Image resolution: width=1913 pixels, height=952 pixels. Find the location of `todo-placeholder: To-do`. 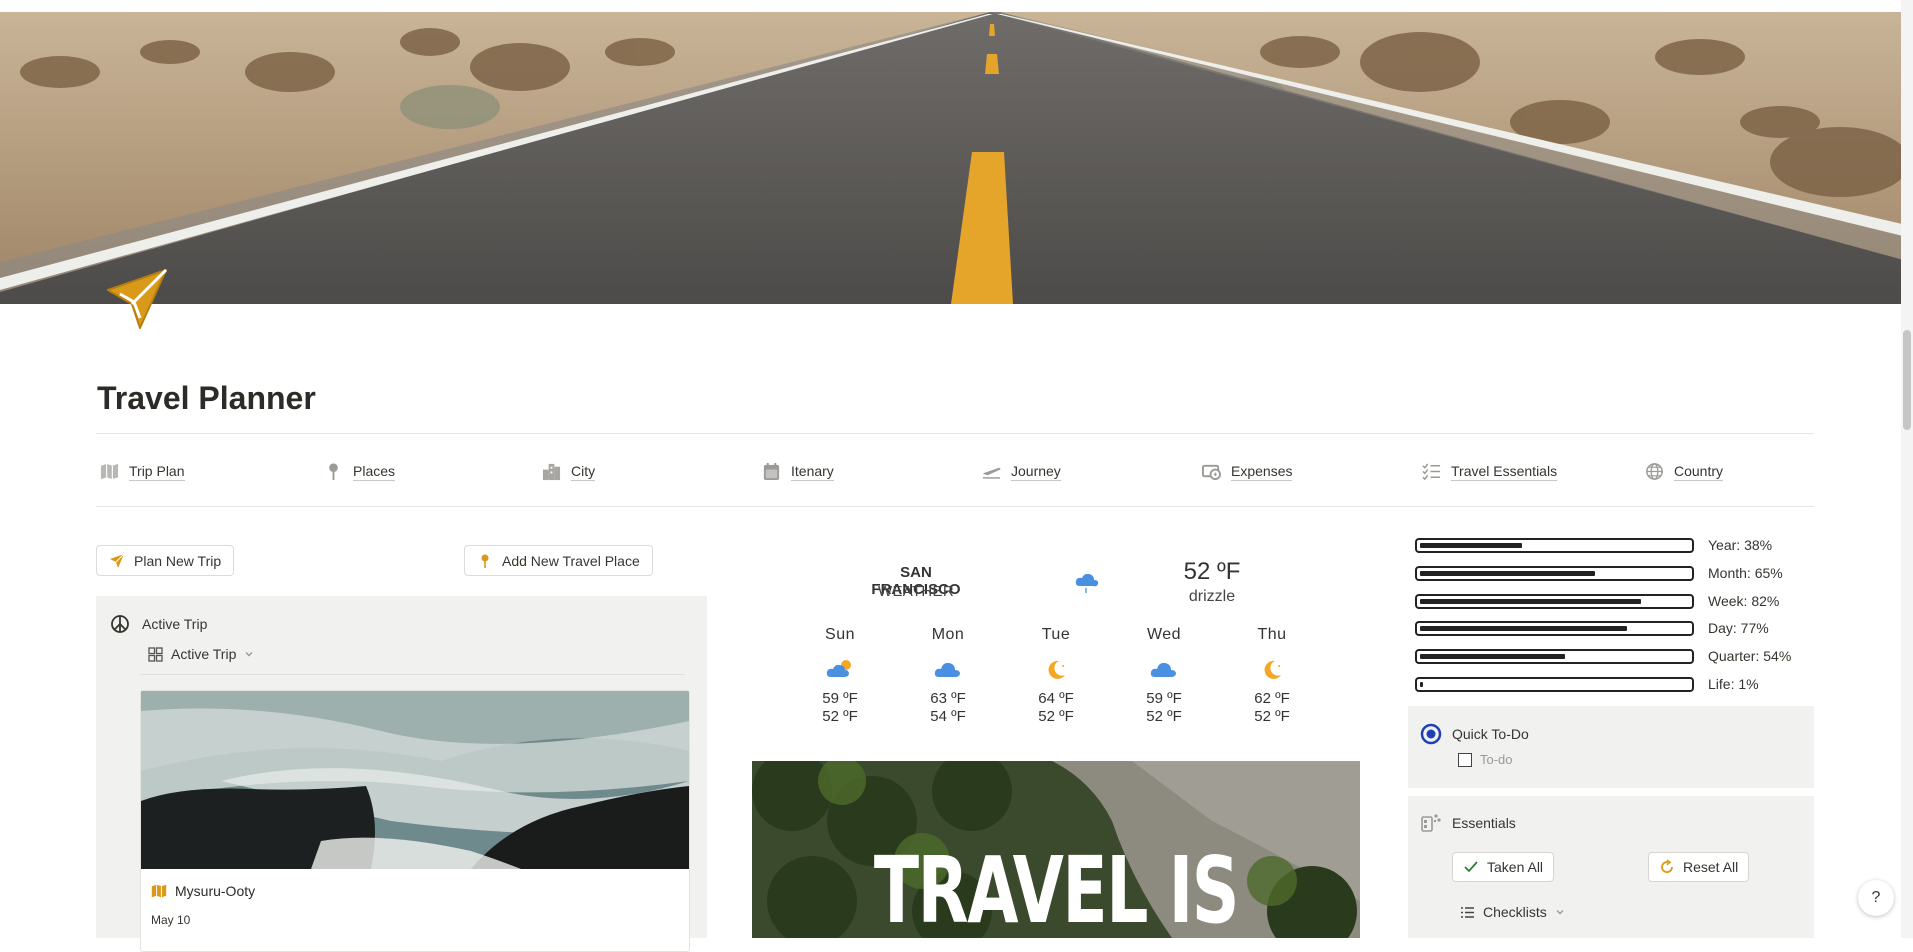

todo-placeholder: To-do is located at coordinates (1496, 759).